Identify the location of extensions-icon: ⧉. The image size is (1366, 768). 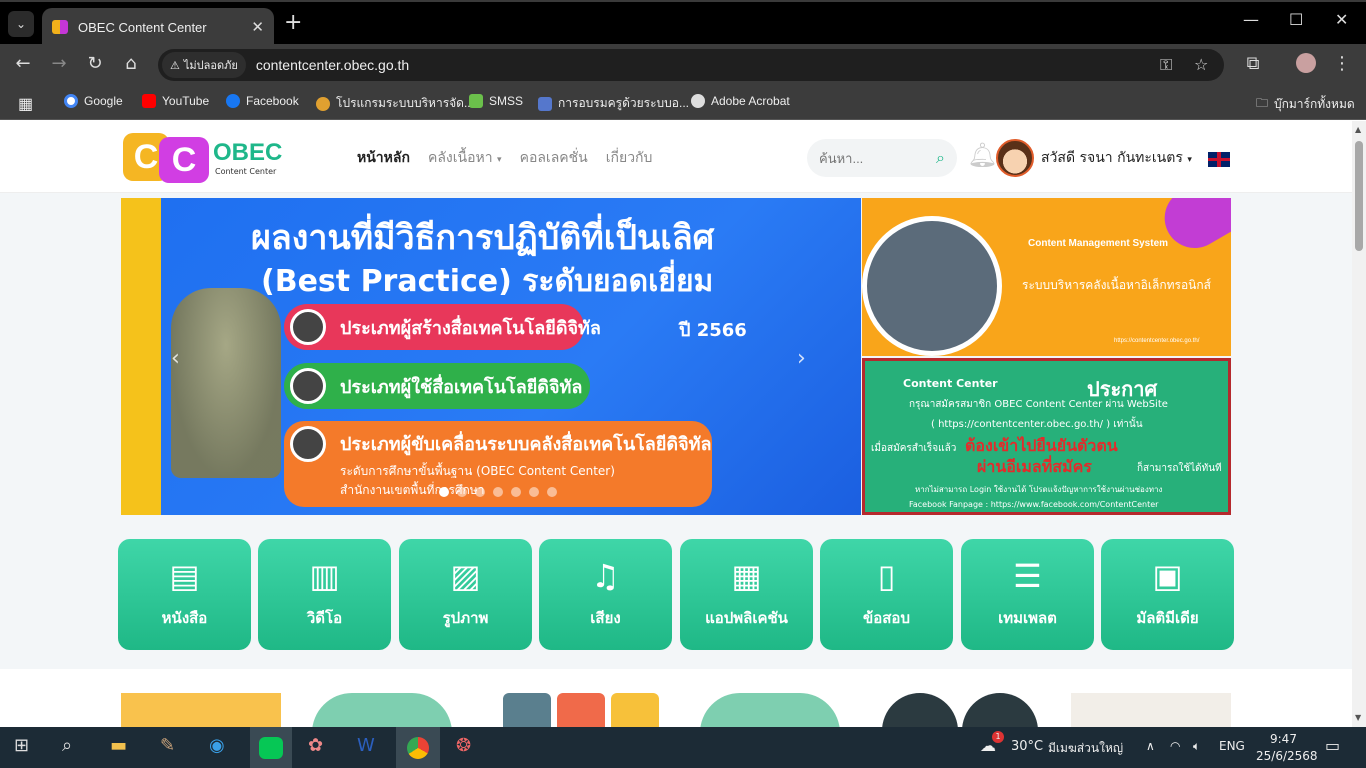
(1253, 63).